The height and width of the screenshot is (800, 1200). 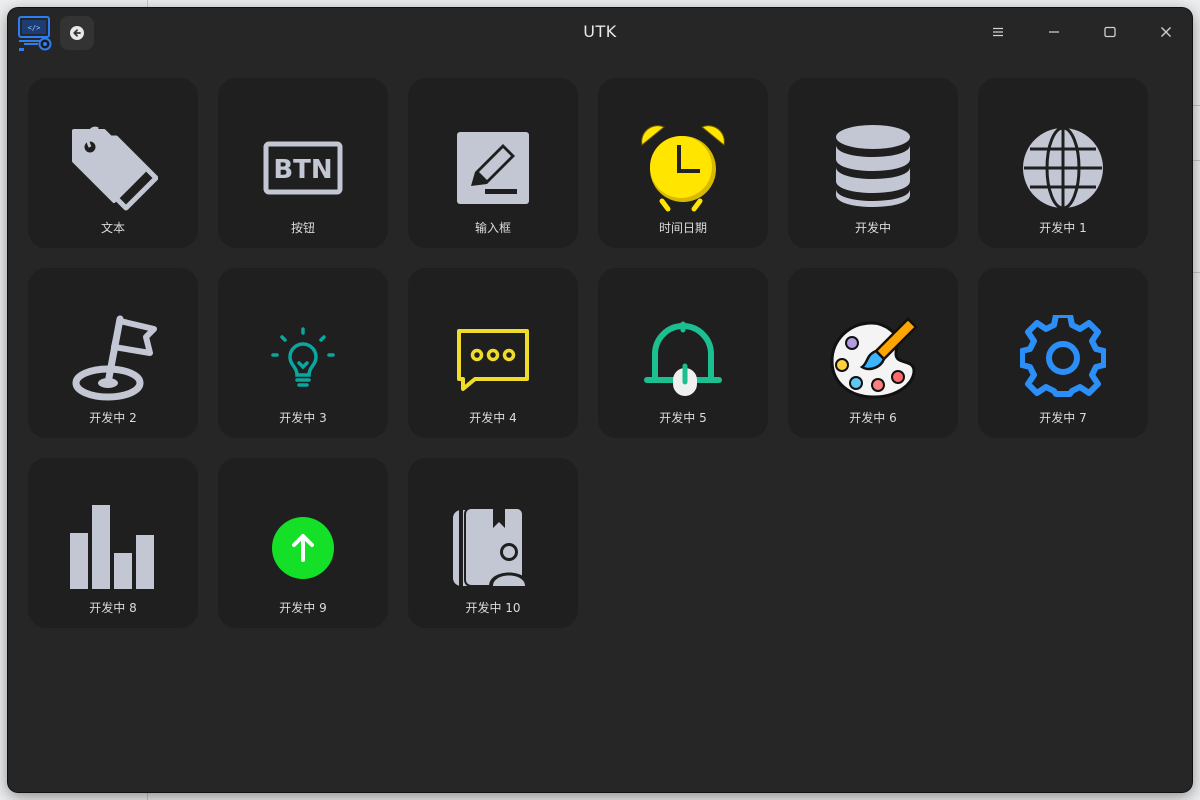 I want to click on maximize-button, so click(x=1110, y=32).